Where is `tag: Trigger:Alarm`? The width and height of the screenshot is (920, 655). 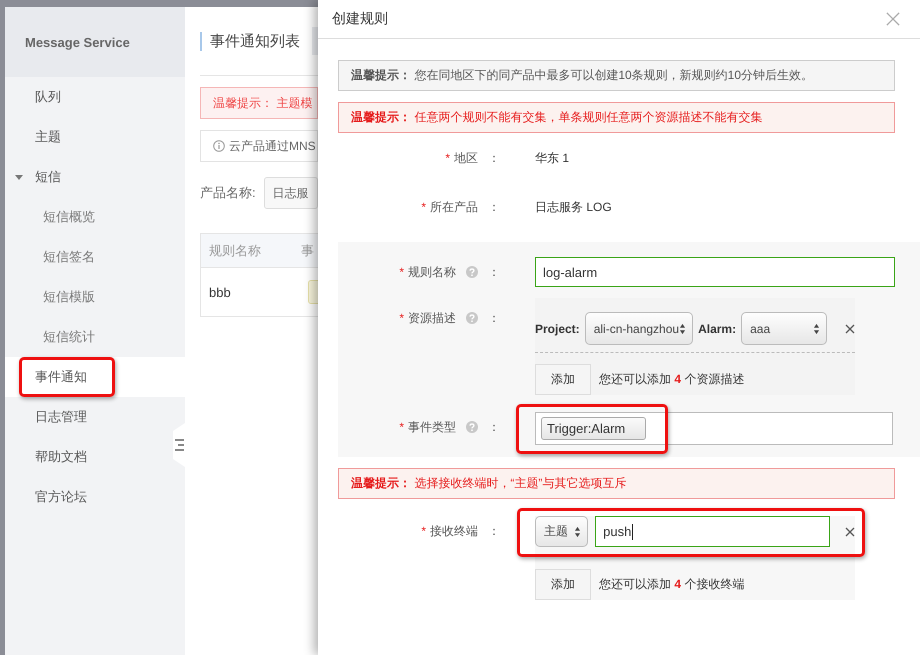 tag: Trigger:Alarm is located at coordinates (593, 428).